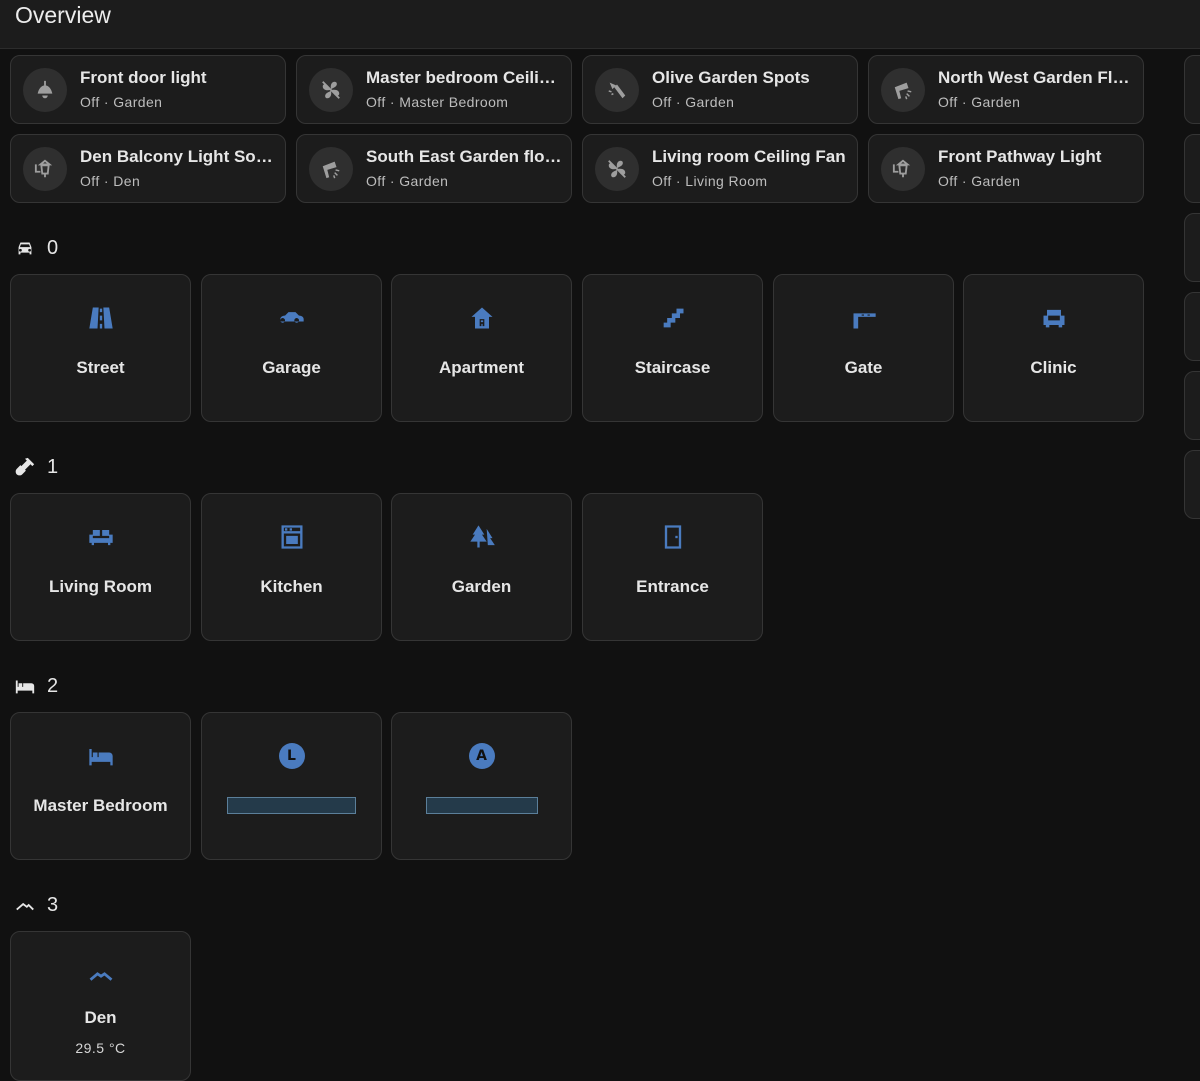 The image size is (1200, 1081). What do you see at coordinates (100, 786) in the screenshot?
I see `area-master-bedroom: Master Bedroom` at bounding box center [100, 786].